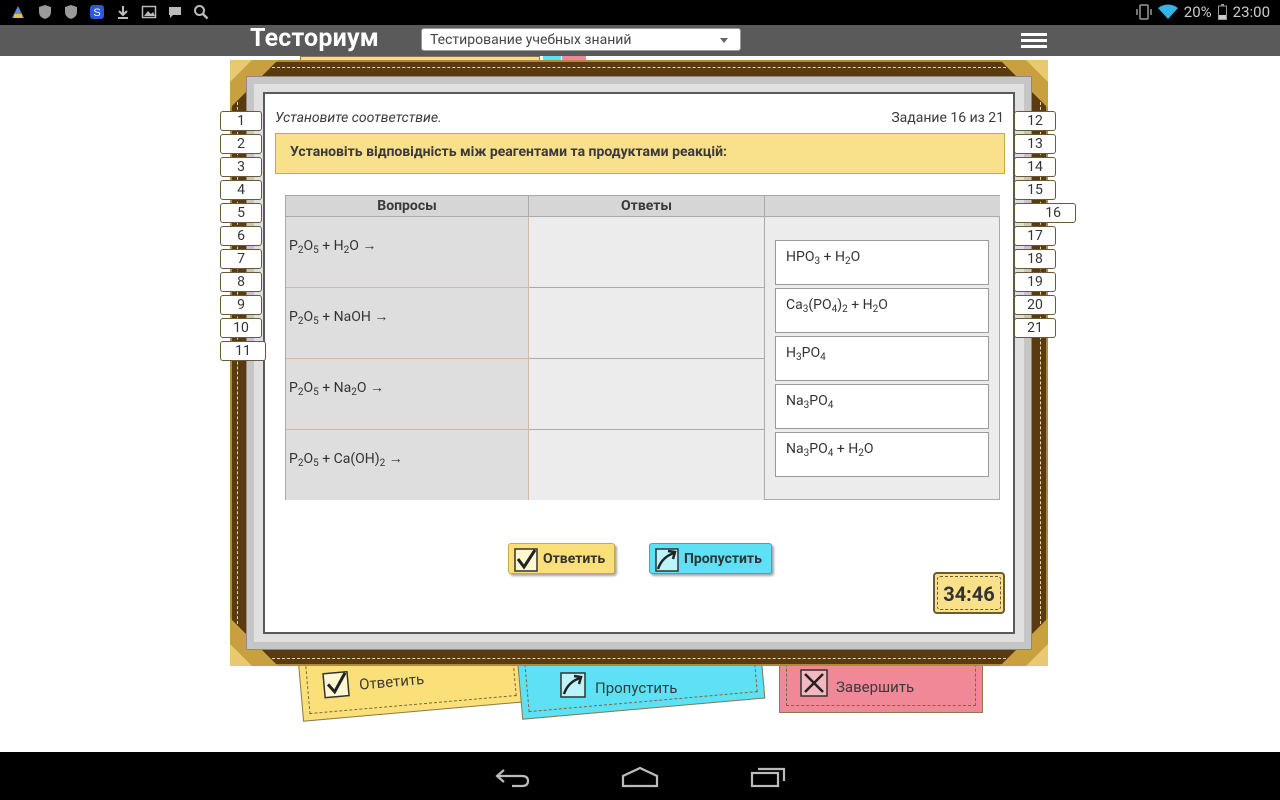 This screenshot has width=1280, height=800. What do you see at coordinates (768, 777) in the screenshot?
I see `recent-apps-icon` at bounding box center [768, 777].